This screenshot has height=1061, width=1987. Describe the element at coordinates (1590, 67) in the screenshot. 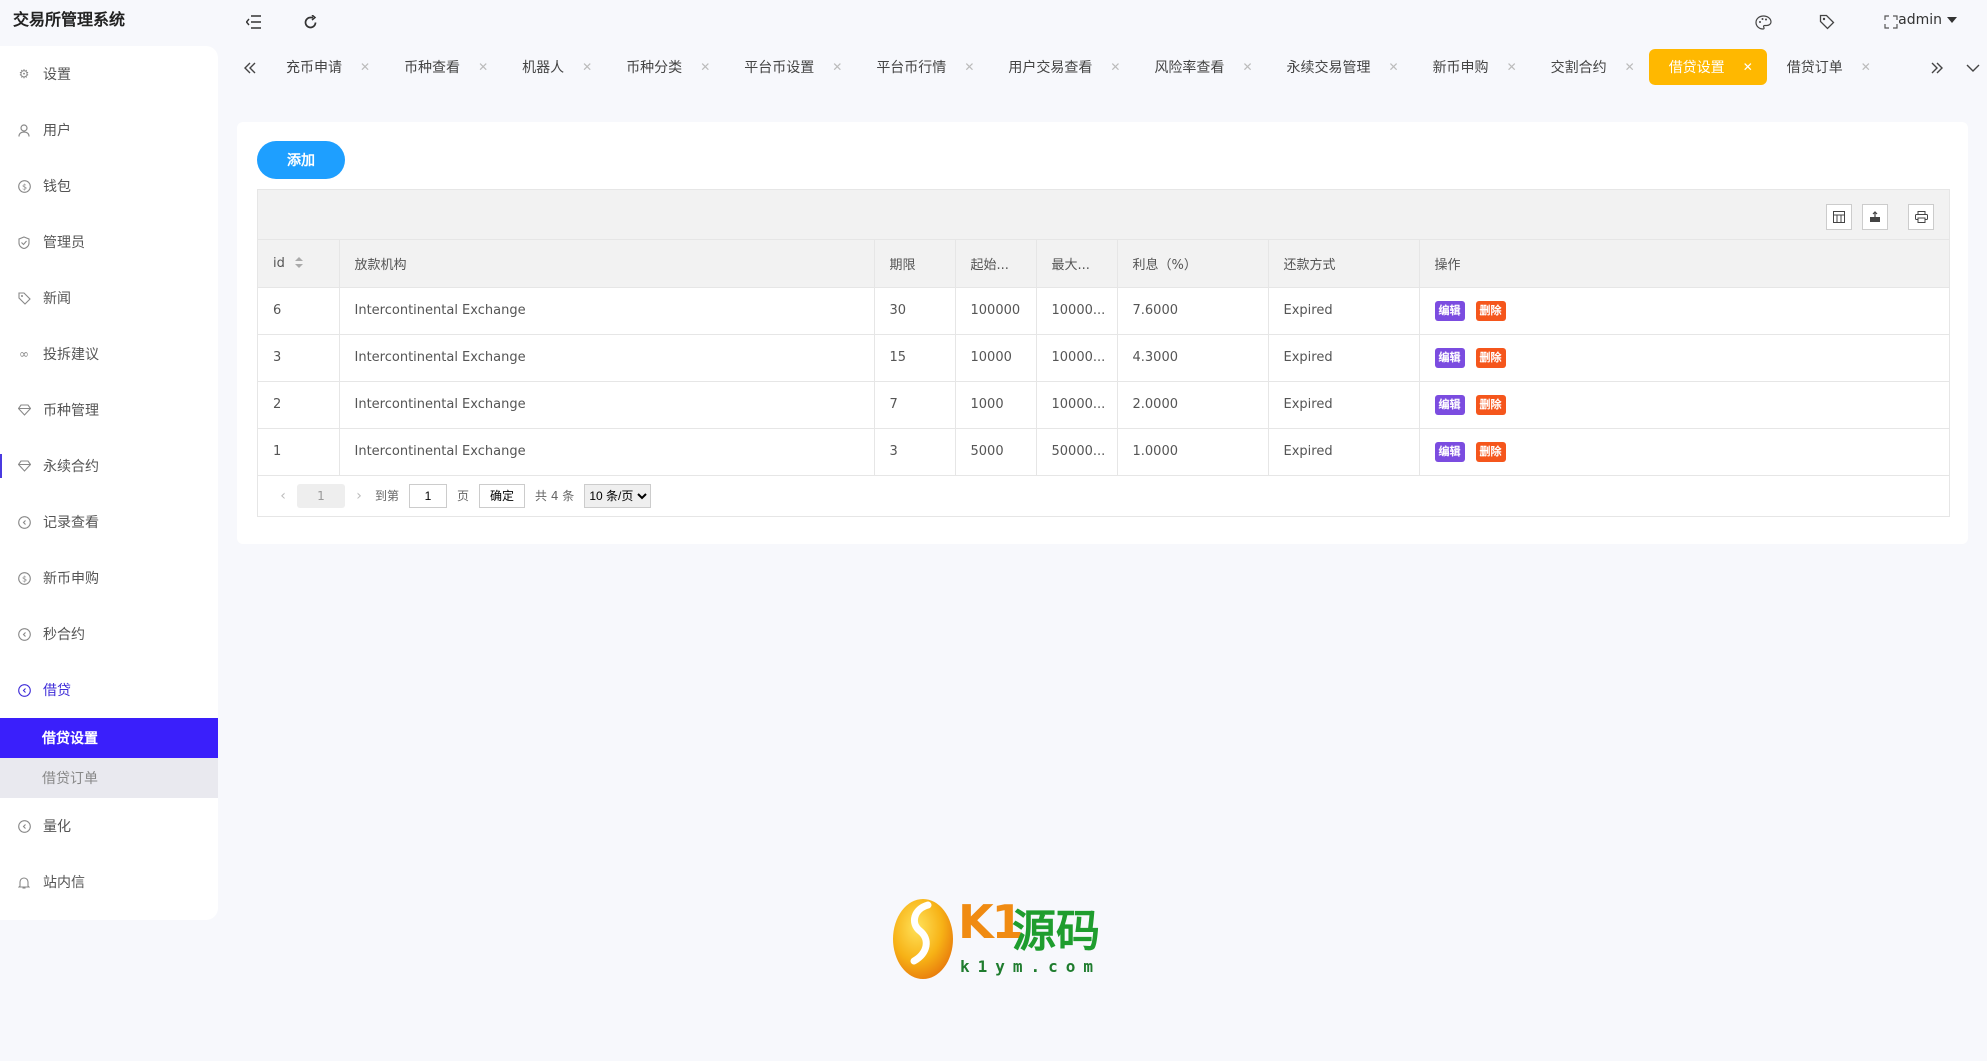

I see `tab-delivery-contract: 交割合约 ✕` at that location.